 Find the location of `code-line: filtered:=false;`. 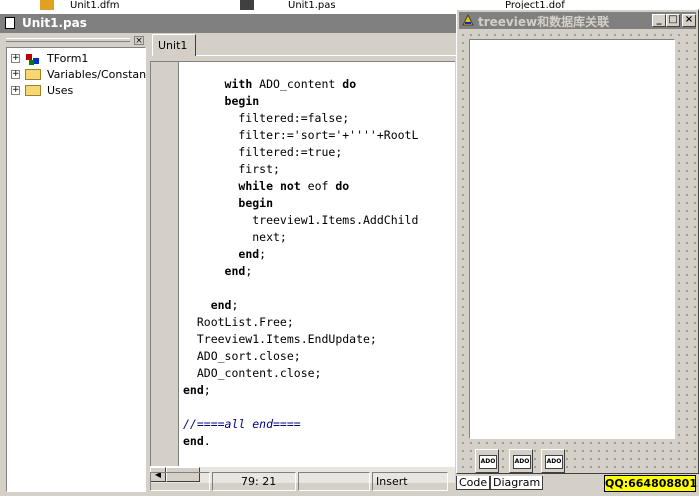

code-line: filtered:=false; is located at coordinates (266, 118).